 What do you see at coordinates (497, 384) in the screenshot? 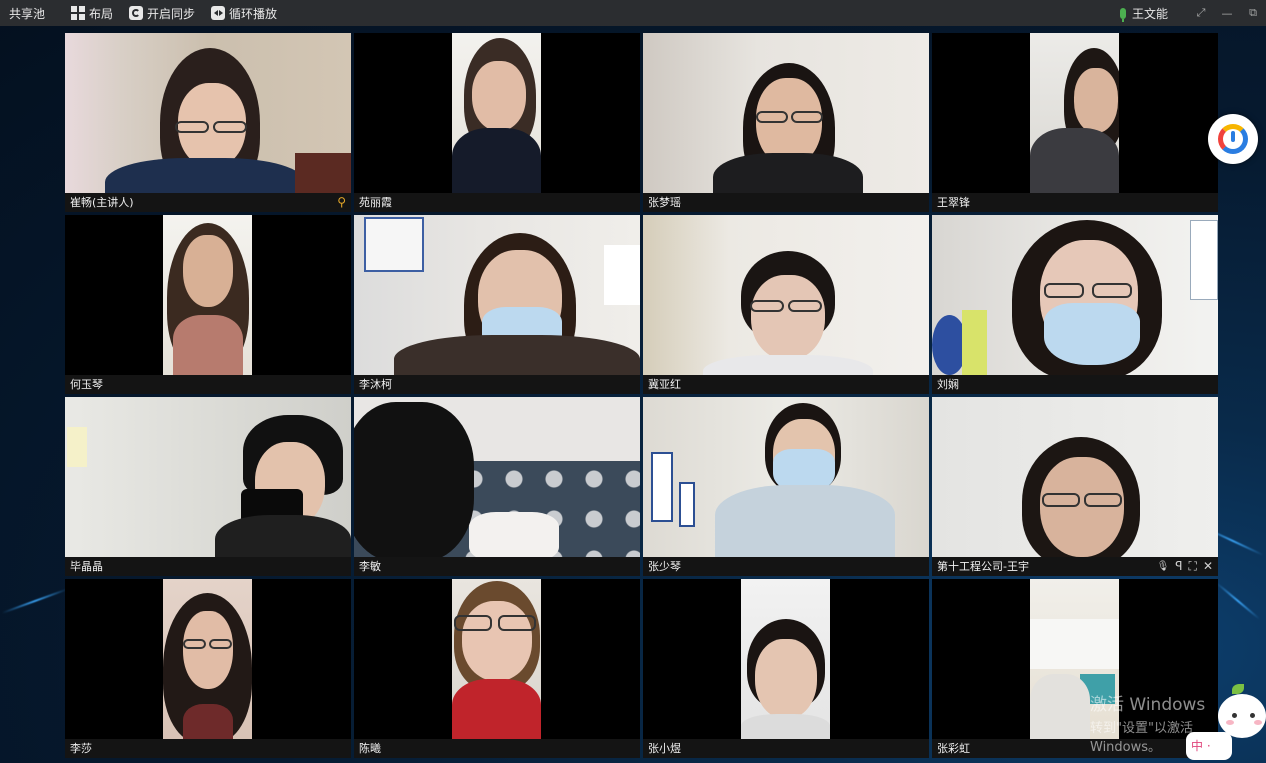
I see `participant-caption: 李沐柯` at bounding box center [497, 384].